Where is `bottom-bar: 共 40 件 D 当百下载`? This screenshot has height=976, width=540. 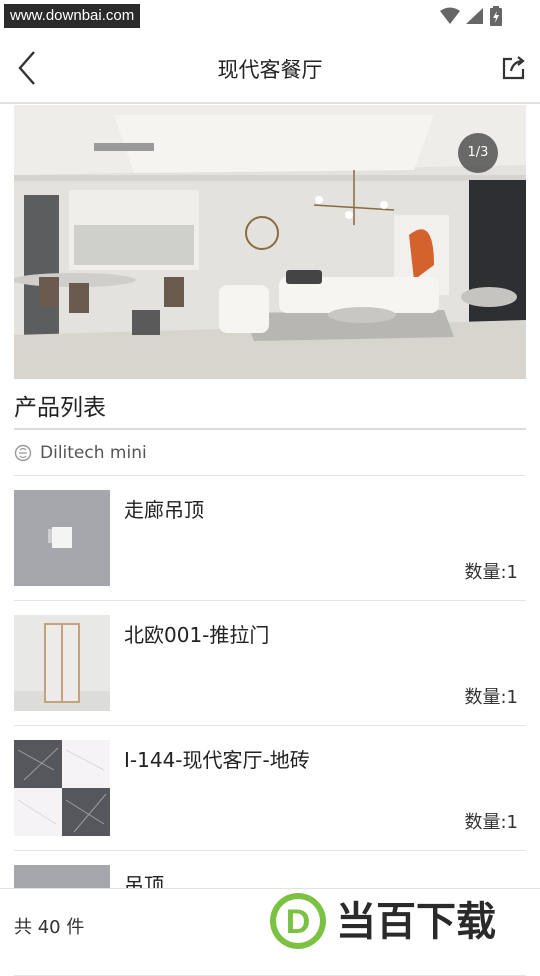 bottom-bar: 共 40 件 D 当百下载 is located at coordinates (270, 924).